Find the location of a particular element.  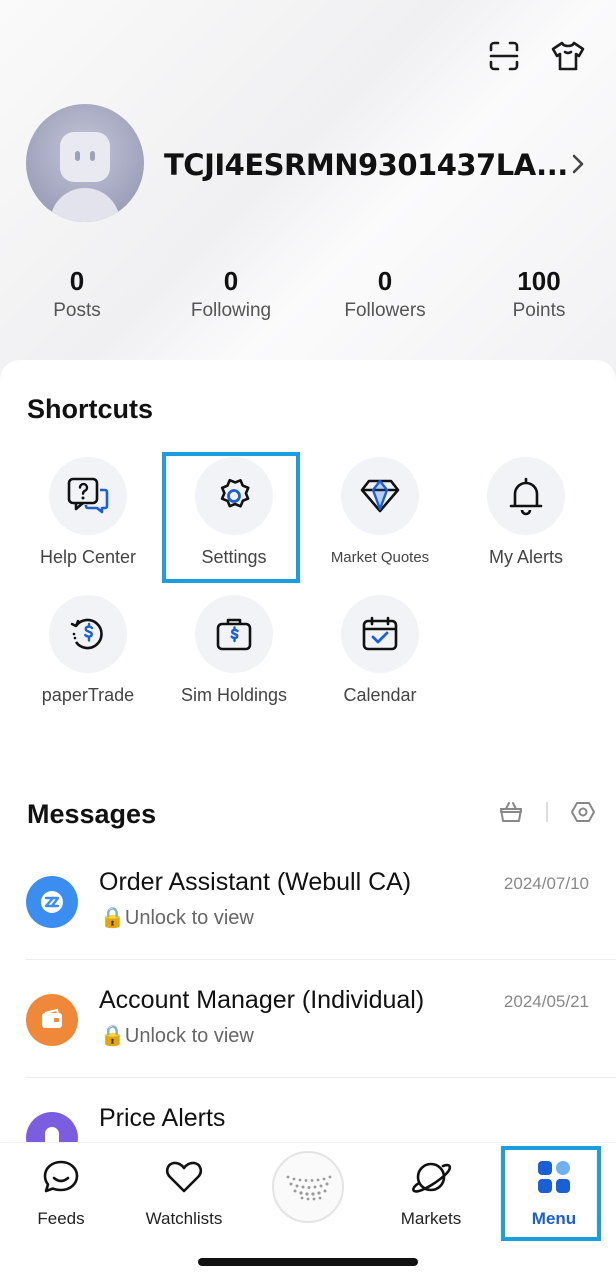

menu-highlight-box is located at coordinates (551, 1193).